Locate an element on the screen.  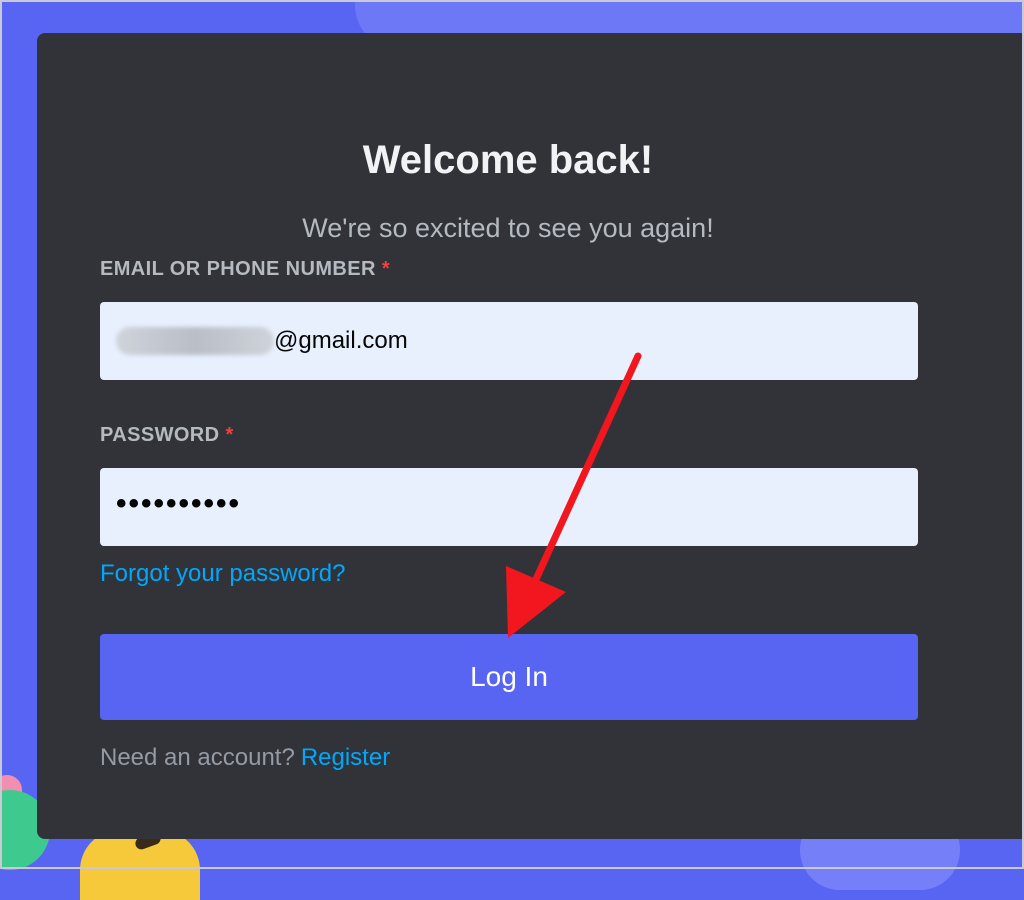
redacted-text is located at coordinates (195, 341).